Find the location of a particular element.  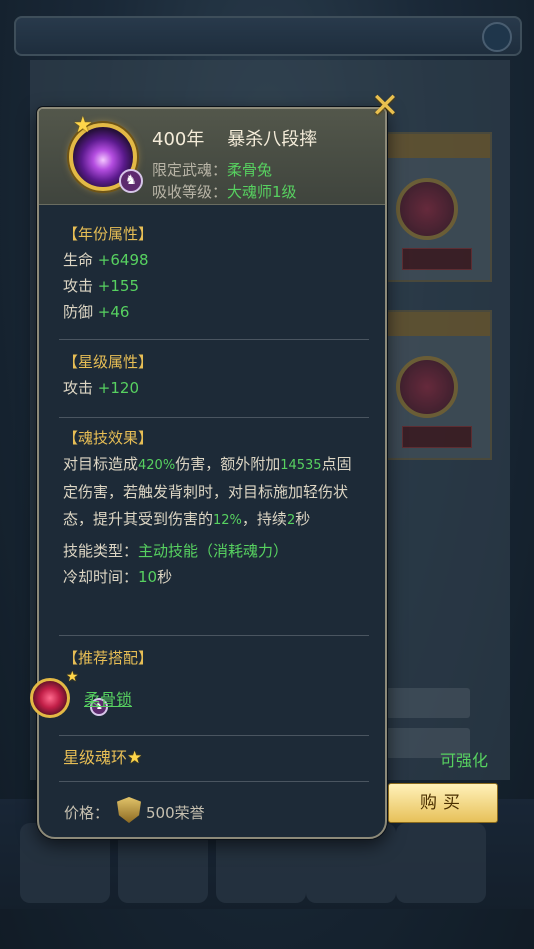

desc-value: 2 is located at coordinates (291, 520).